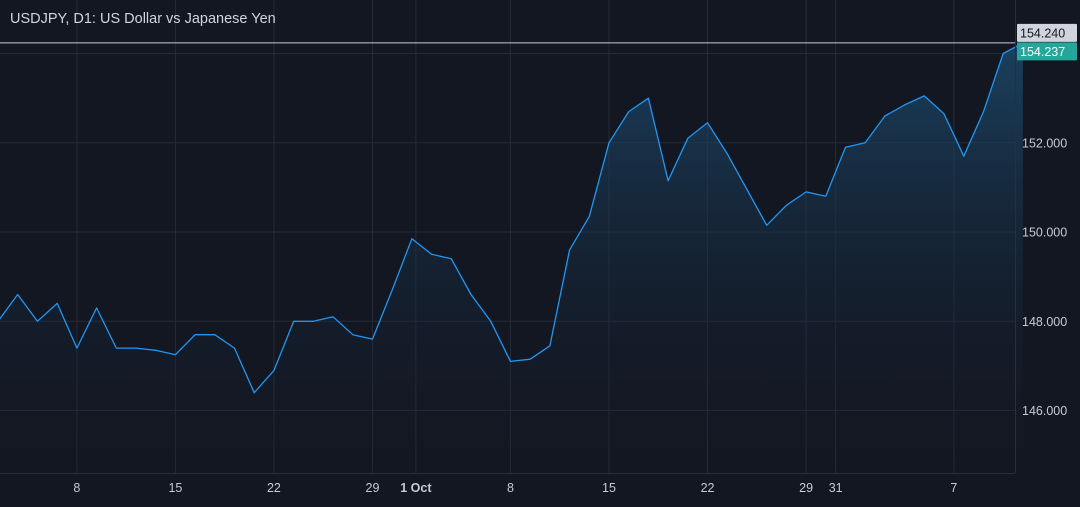 This screenshot has width=1080, height=507. What do you see at coordinates (836, 488) in the screenshot?
I see `x-tick-label: 31` at bounding box center [836, 488].